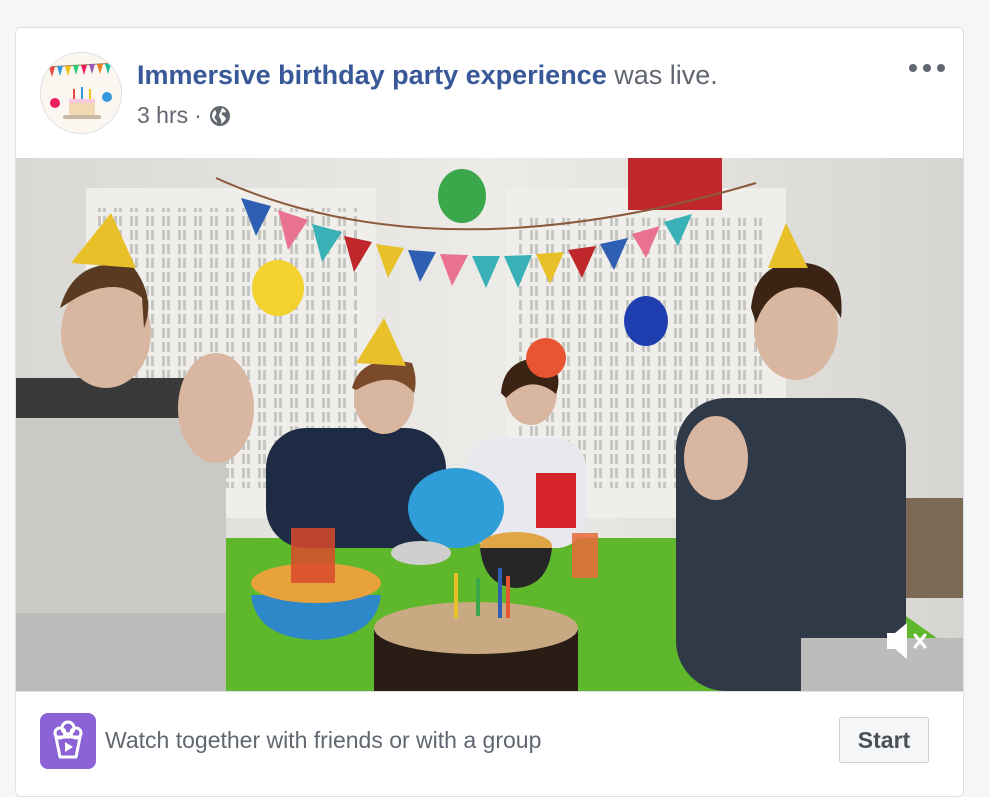 The image size is (990, 797). I want to click on speaker-muted-icon, so click(907, 641).